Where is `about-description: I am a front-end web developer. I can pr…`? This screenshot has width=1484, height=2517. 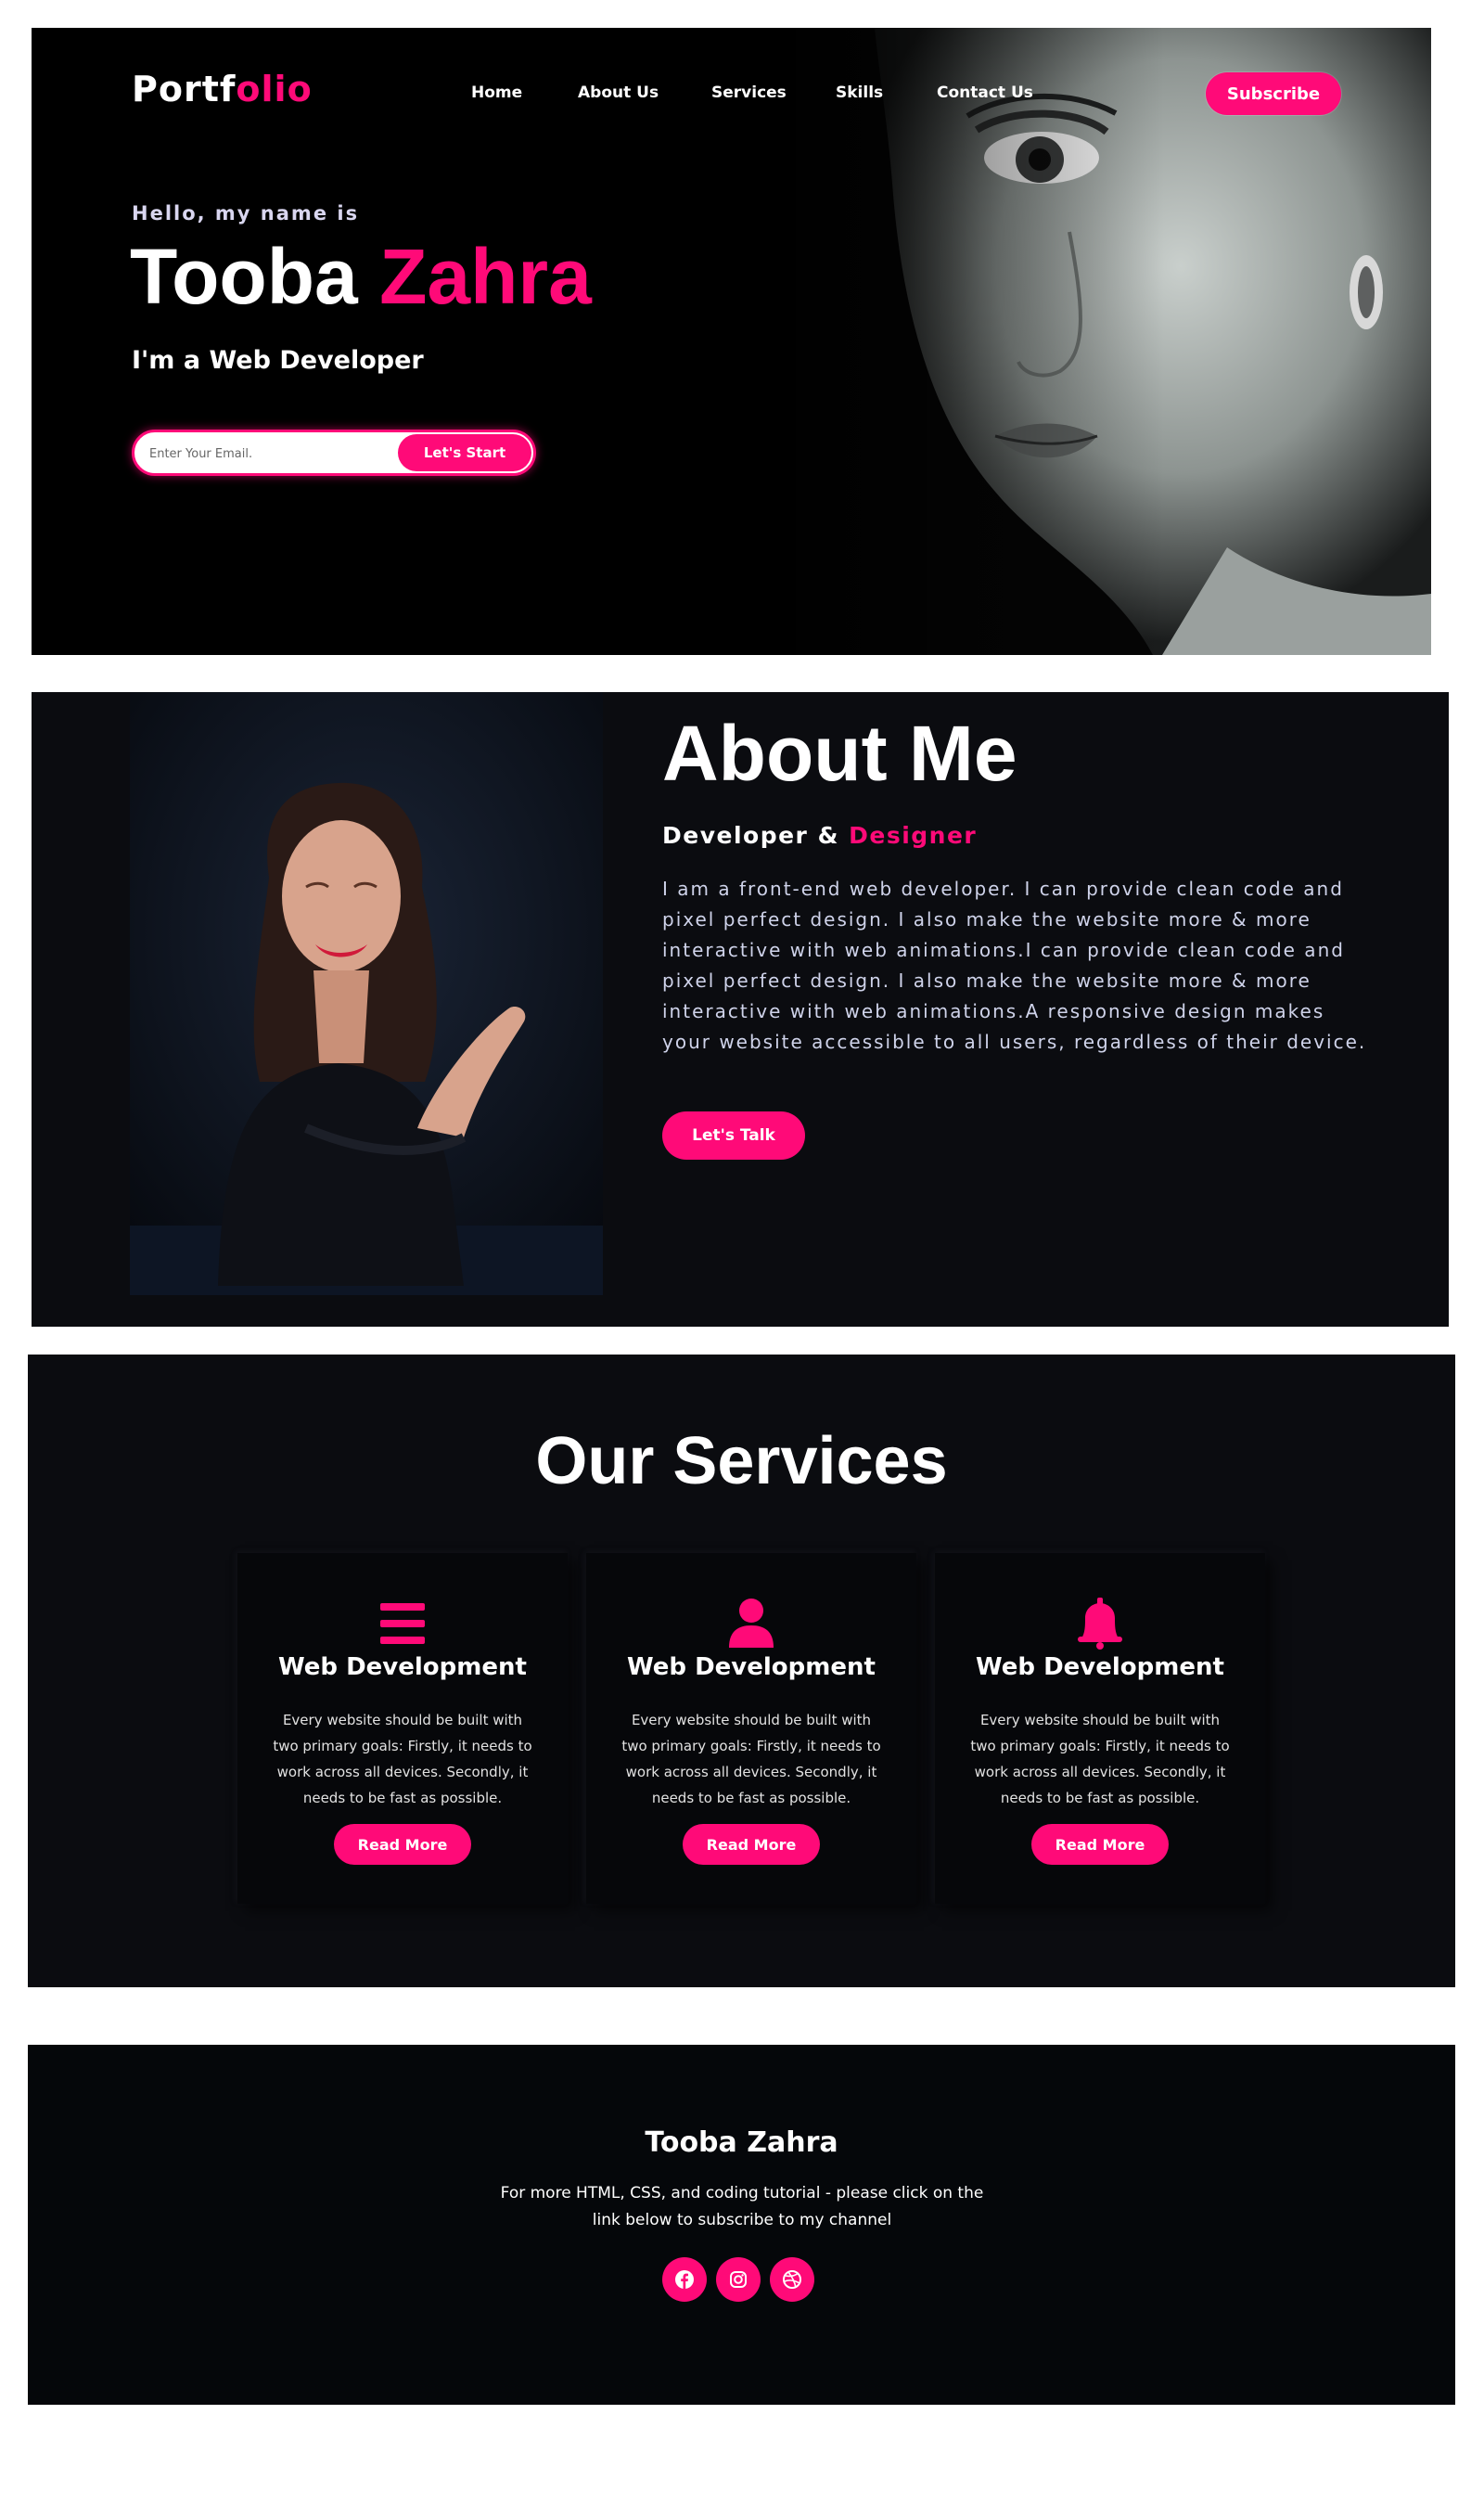 about-description: I am a front-end web developer. I can pr… is located at coordinates (1014, 965).